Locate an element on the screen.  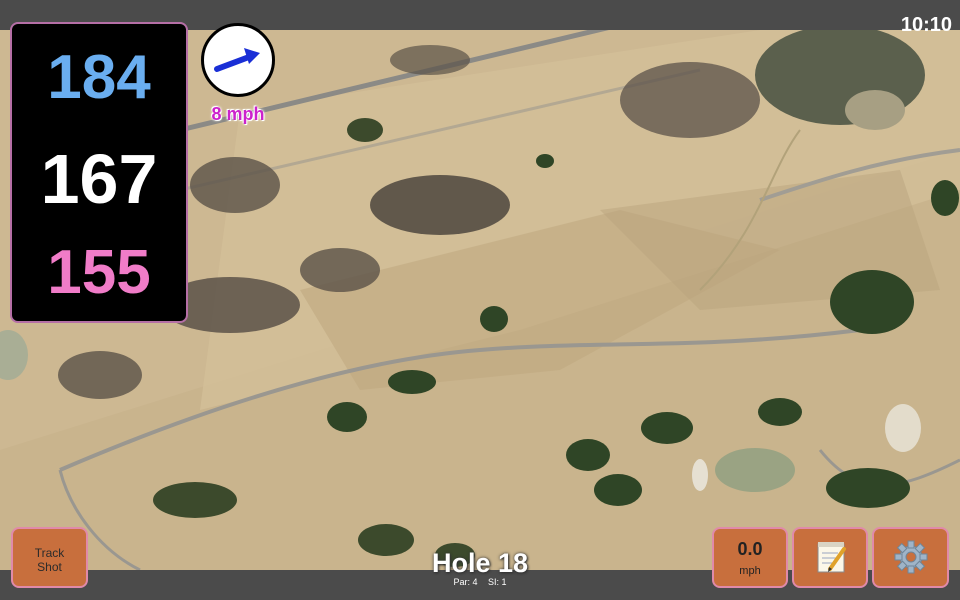
track-shot-button: Track Shot is located at coordinates (49, 557).